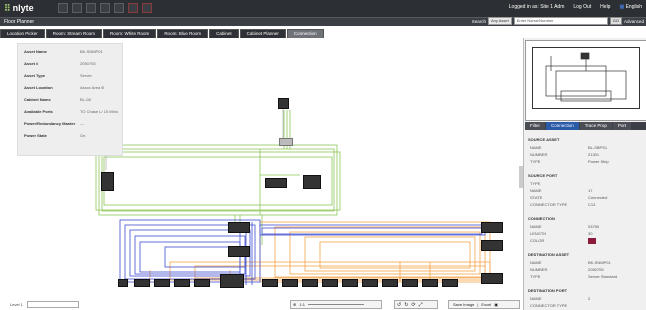  I want to click on section-source-asset: SOURCE ASSET, so click(544, 139).